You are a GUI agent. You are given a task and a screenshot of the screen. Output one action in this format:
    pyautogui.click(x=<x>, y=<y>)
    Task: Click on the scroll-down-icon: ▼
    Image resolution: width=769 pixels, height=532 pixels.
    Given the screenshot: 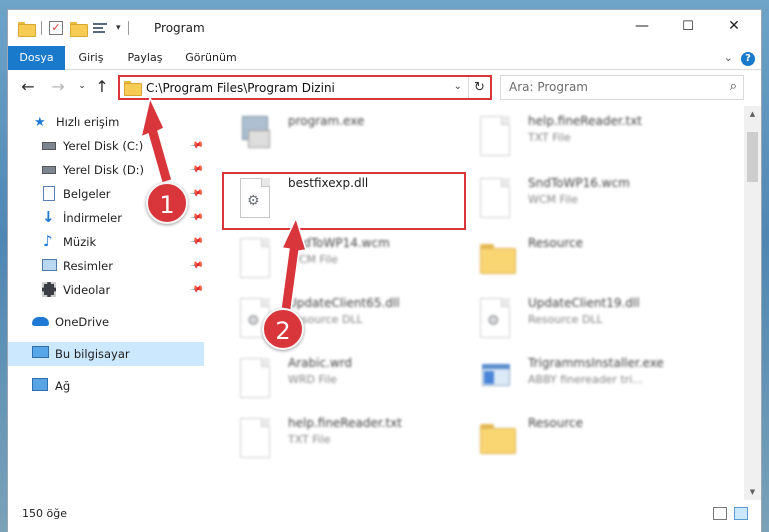 What is the action you would take?
    pyautogui.click(x=752, y=492)
    